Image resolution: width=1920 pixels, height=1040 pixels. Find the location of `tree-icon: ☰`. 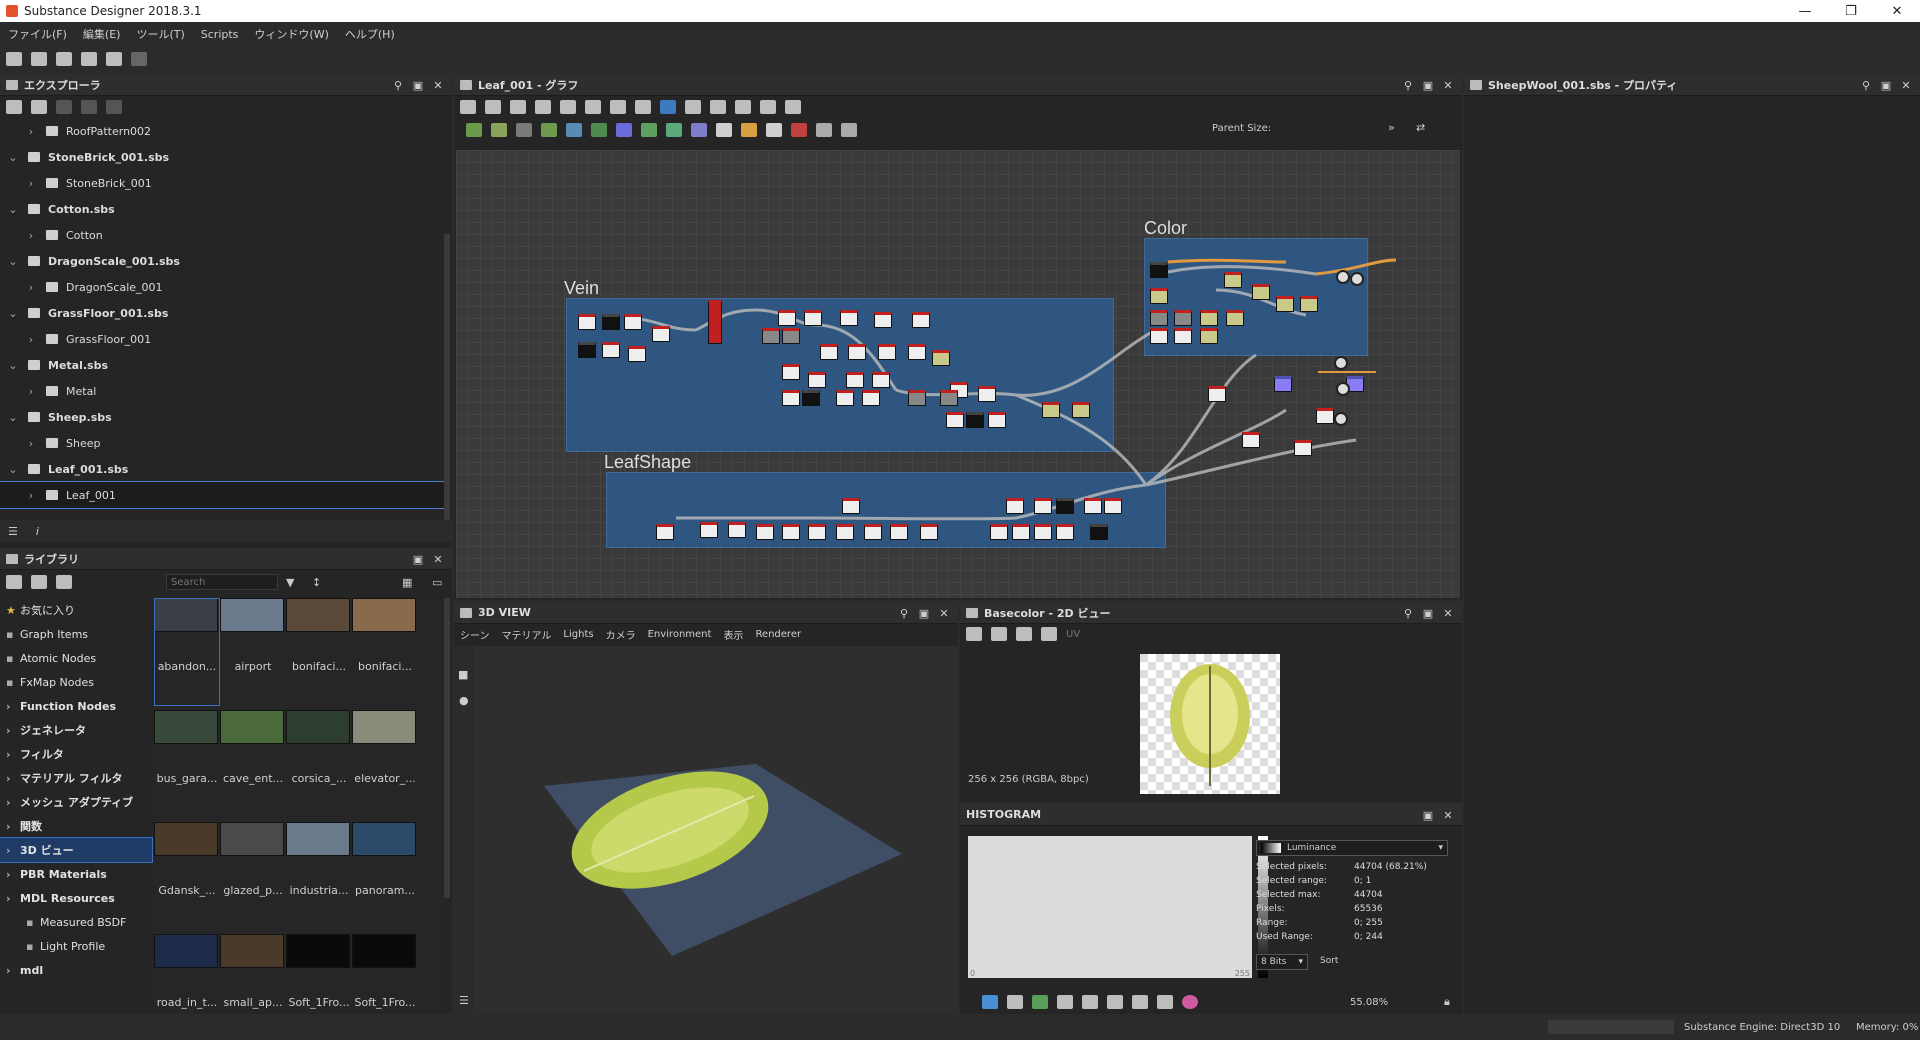

tree-icon: ☰ is located at coordinates (464, 1000).